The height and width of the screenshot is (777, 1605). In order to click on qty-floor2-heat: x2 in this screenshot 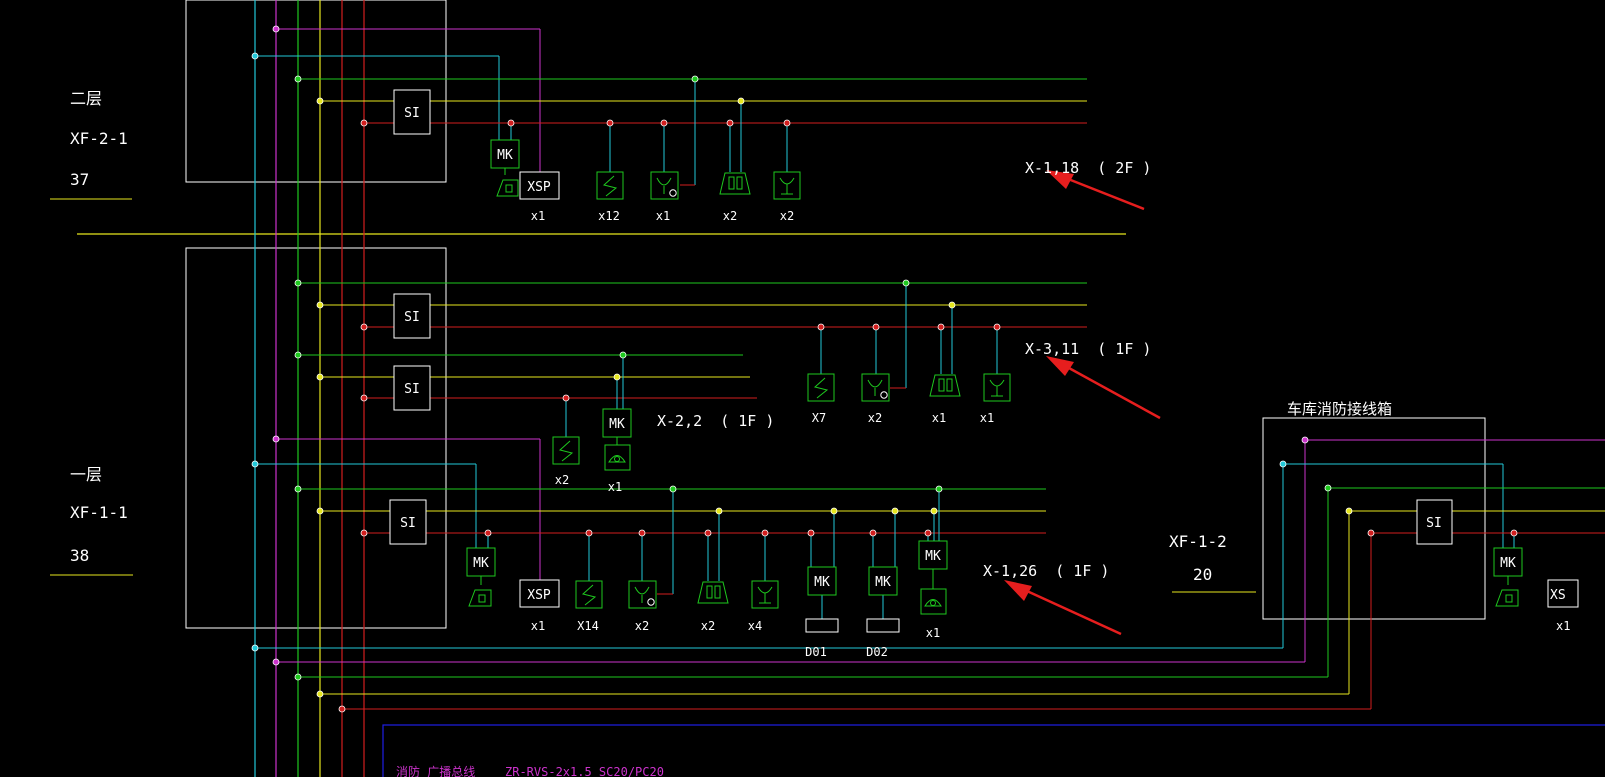, I will do `click(787, 216)`.